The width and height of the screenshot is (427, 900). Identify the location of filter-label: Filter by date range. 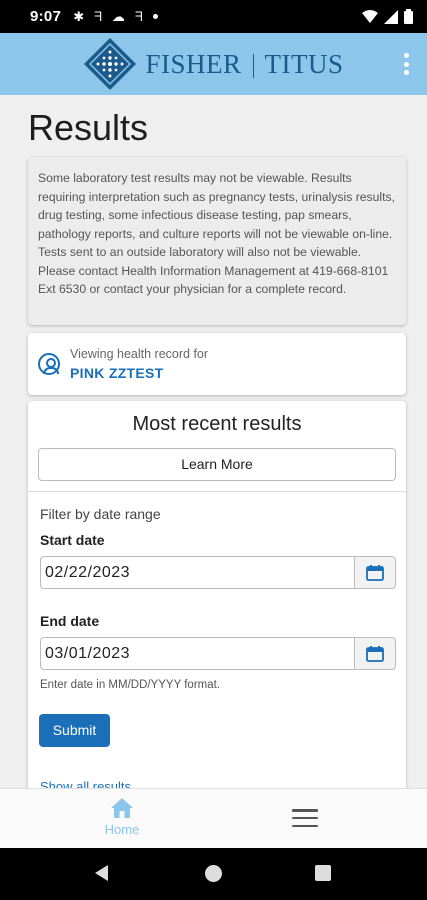
(100, 514).